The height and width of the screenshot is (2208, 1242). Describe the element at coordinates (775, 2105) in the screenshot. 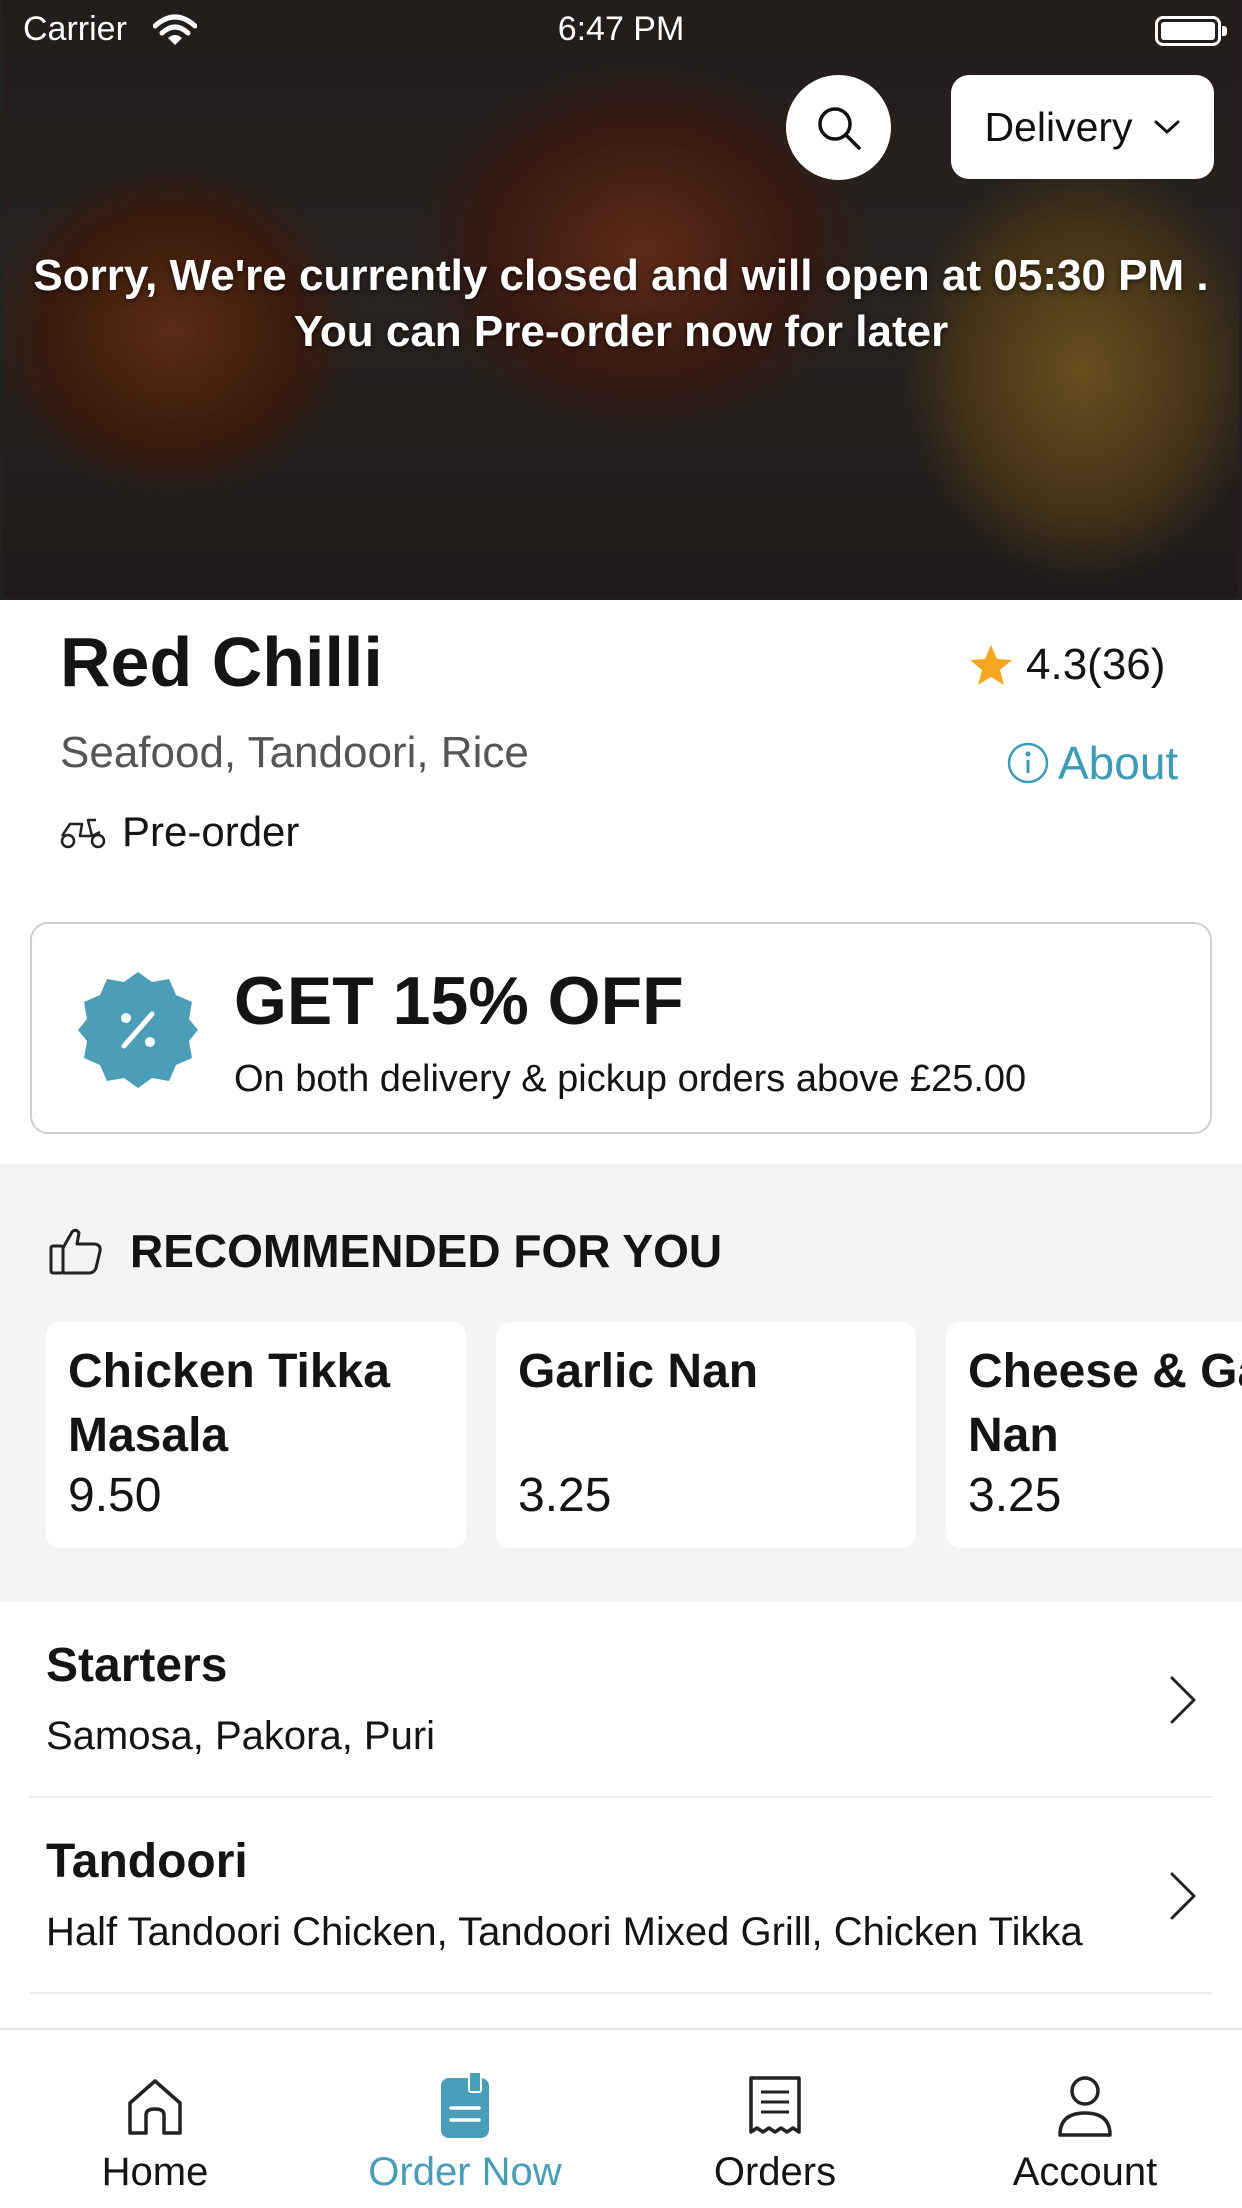

I see `receipt-icon` at that location.